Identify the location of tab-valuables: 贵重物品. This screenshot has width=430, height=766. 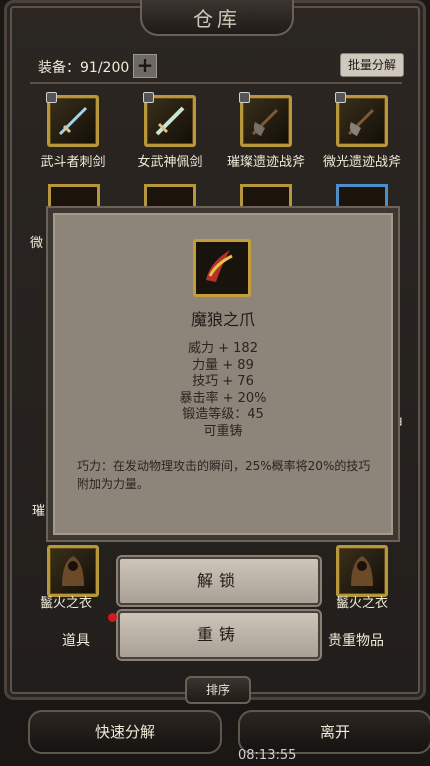
(356, 640).